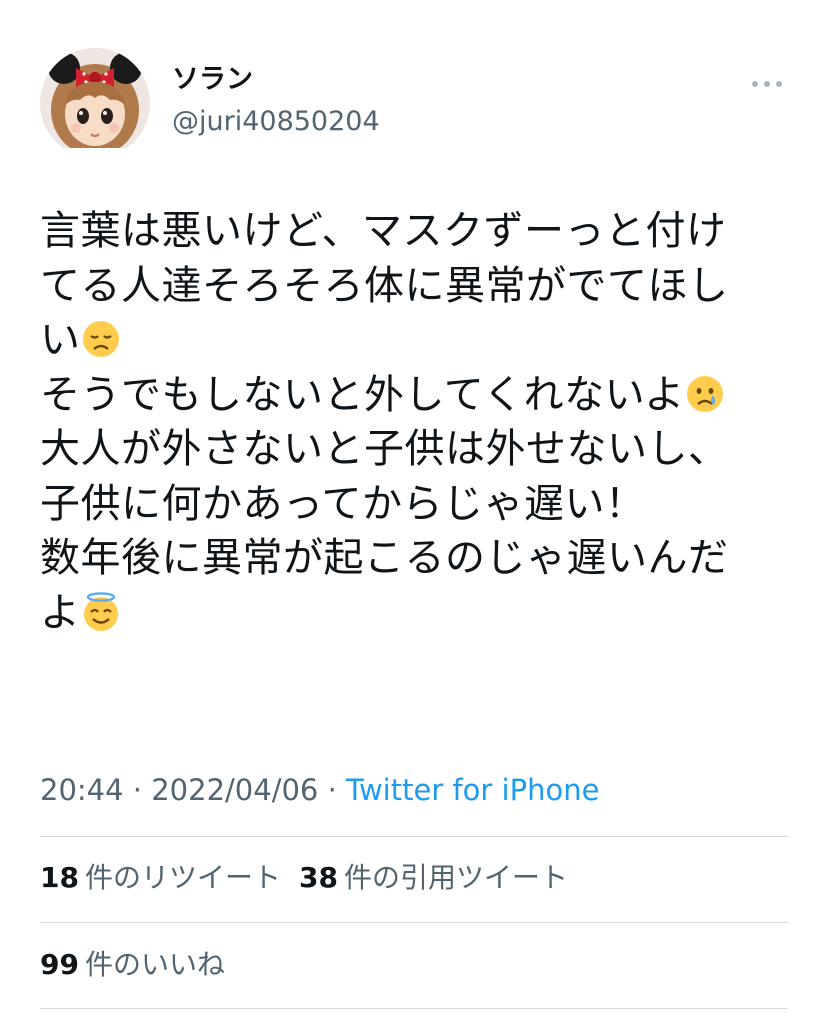  I want to click on quotes-count: 38, so click(318, 877).